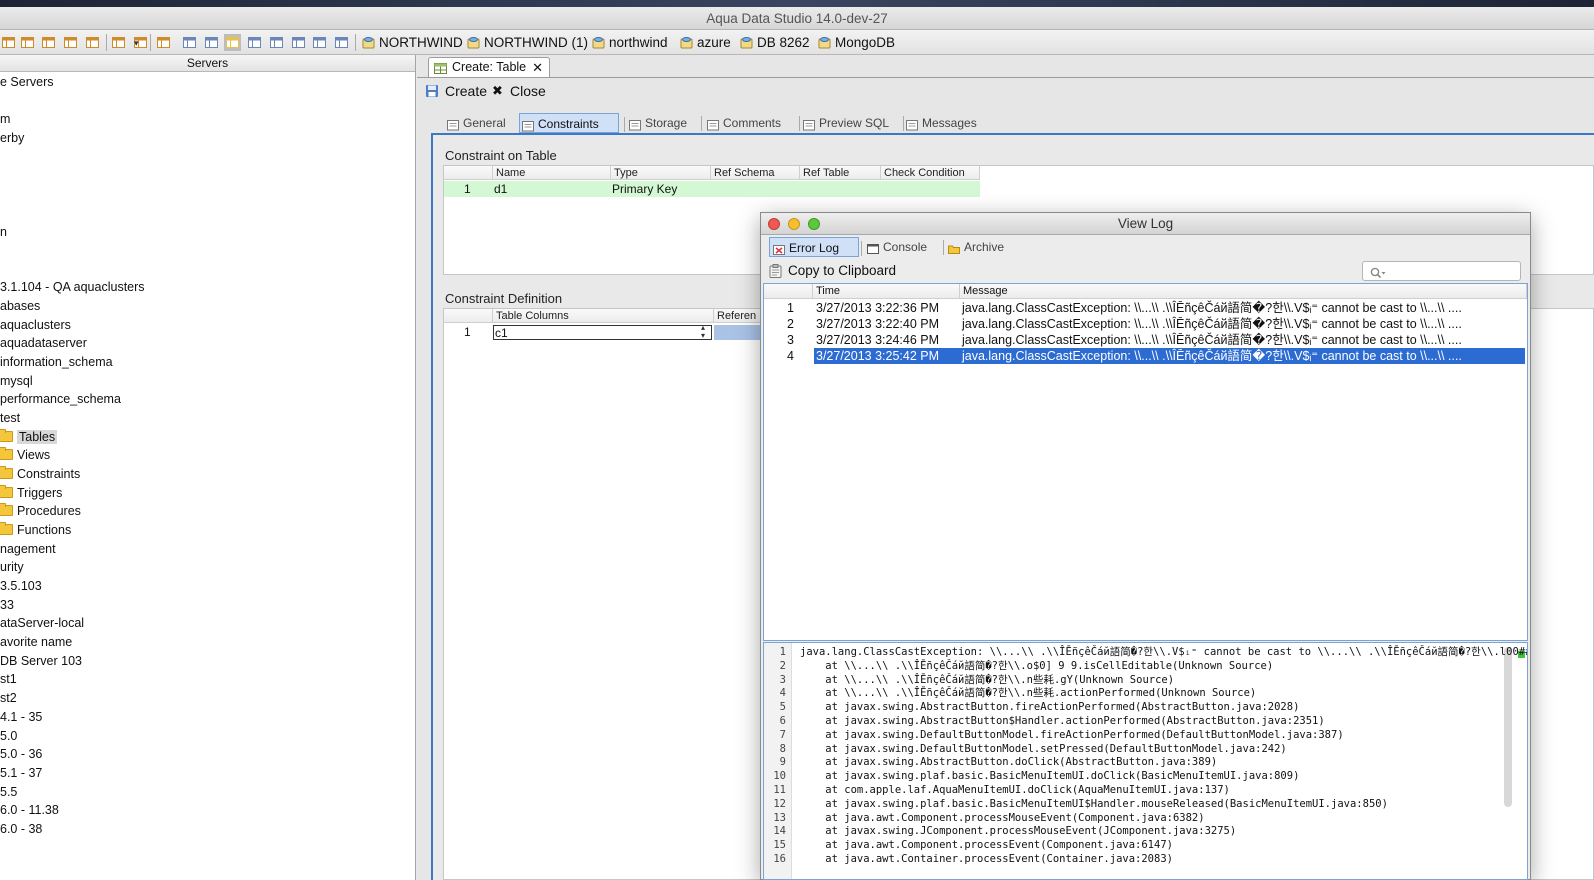 The width and height of the screenshot is (1594, 880). I want to click on error-log-icon, so click(779, 248).